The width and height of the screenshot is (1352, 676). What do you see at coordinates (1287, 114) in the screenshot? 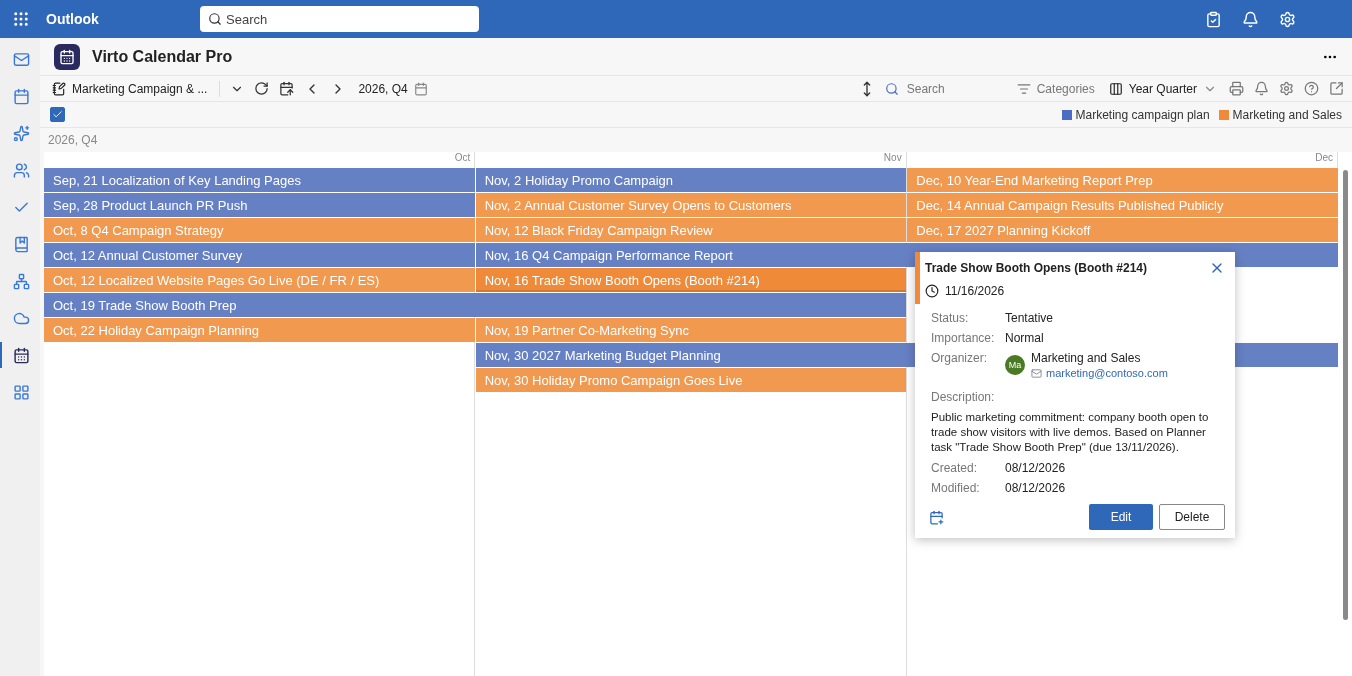
I see `legend-label: Marketing and Sales` at bounding box center [1287, 114].